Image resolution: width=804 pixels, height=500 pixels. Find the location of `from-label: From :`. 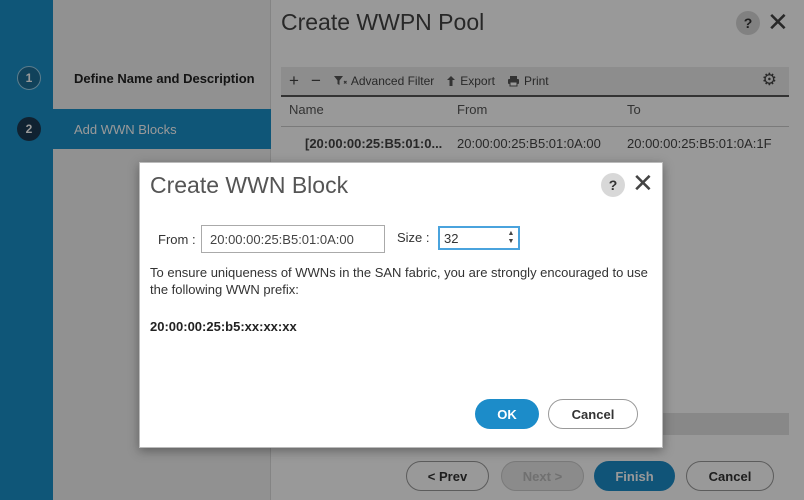

from-label: From : is located at coordinates (177, 239).